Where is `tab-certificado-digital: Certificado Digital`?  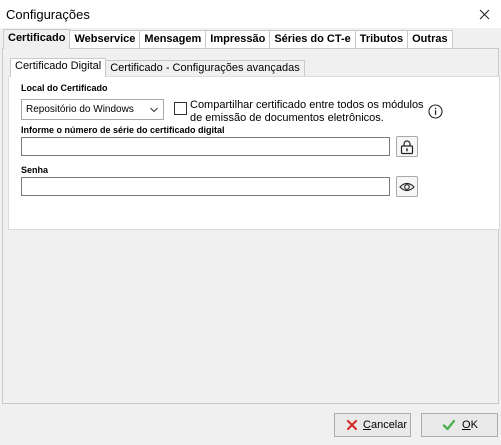 tab-certificado-digital: Certificado Digital is located at coordinates (58, 67).